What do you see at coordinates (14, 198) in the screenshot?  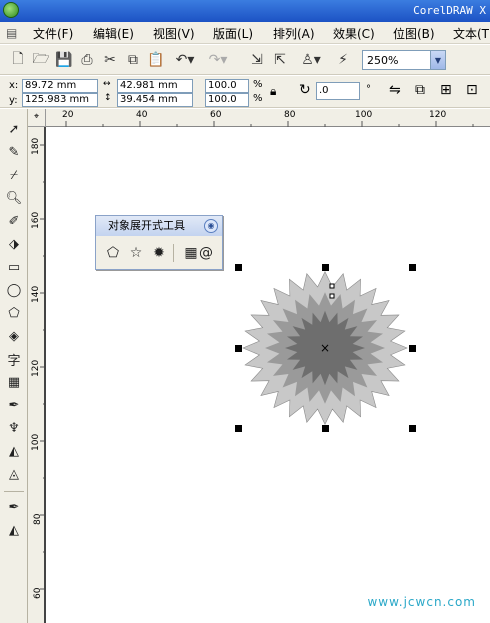 I see `zoom-tool-icon: 🔍︎` at bounding box center [14, 198].